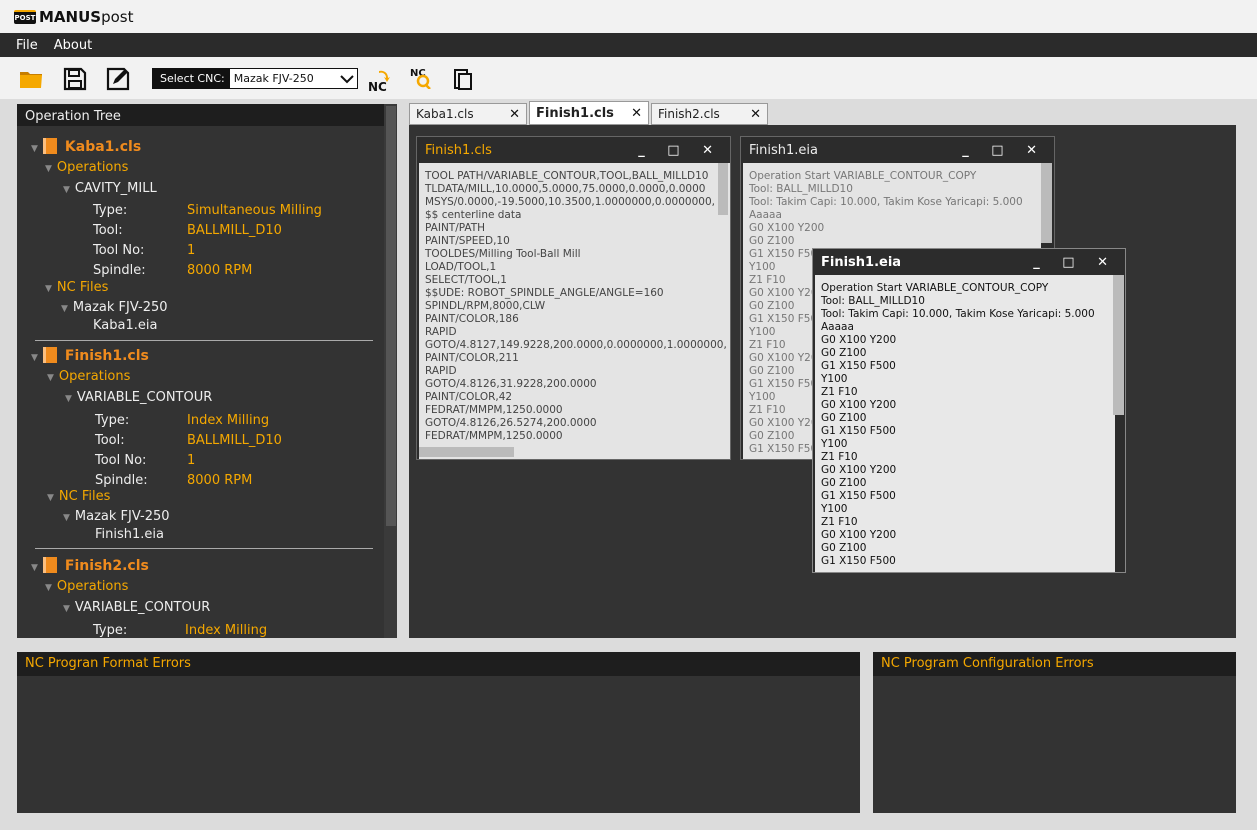 The width and height of the screenshot is (1257, 830). What do you see at coordinates (628, 16) in the screenshot?
I see `title-bar: POST MANUSpost` at bounding box center [628, 16].